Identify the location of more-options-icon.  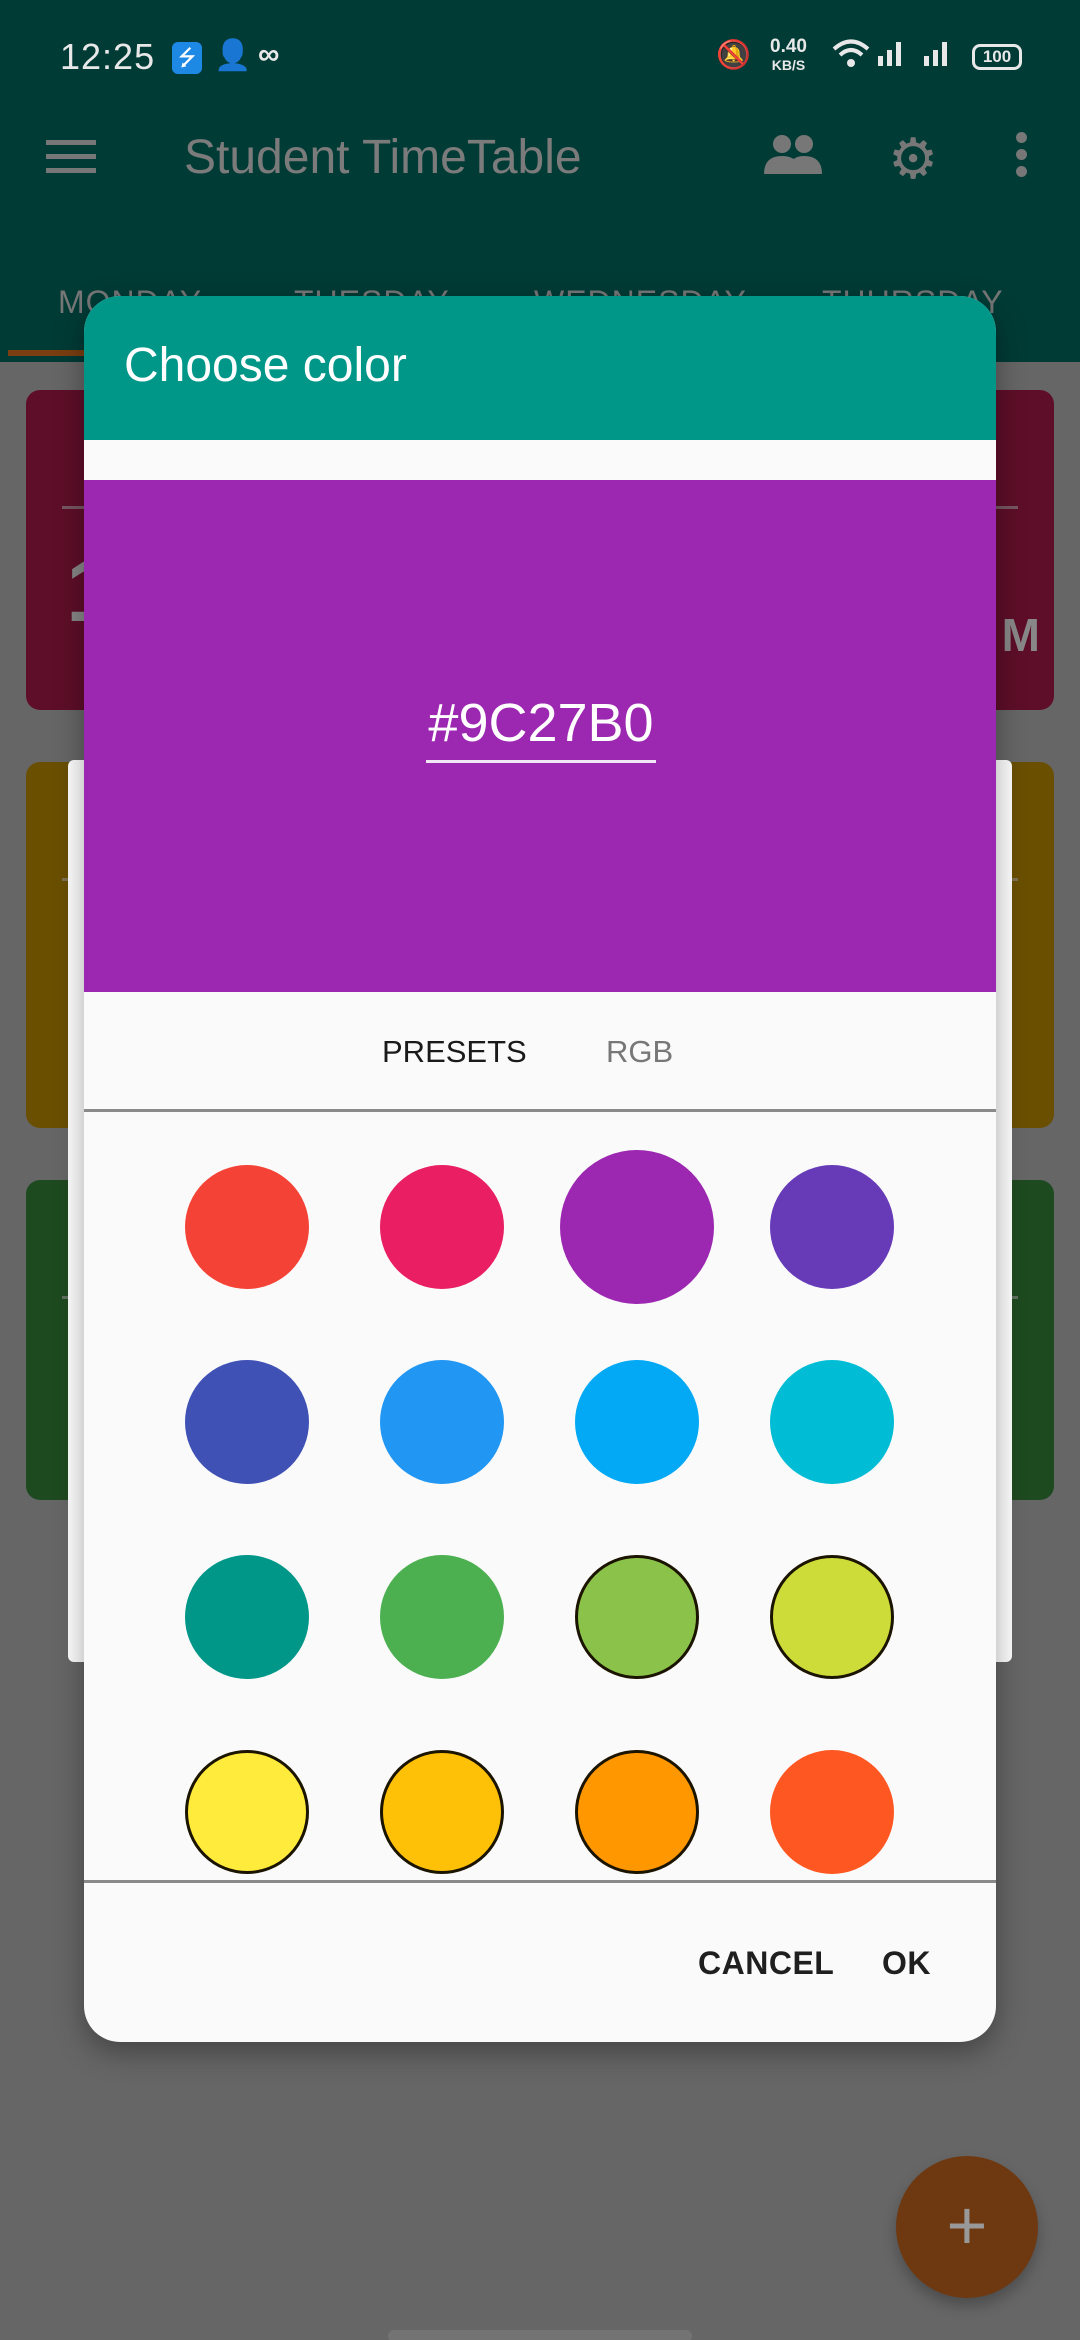
(1022, 157).